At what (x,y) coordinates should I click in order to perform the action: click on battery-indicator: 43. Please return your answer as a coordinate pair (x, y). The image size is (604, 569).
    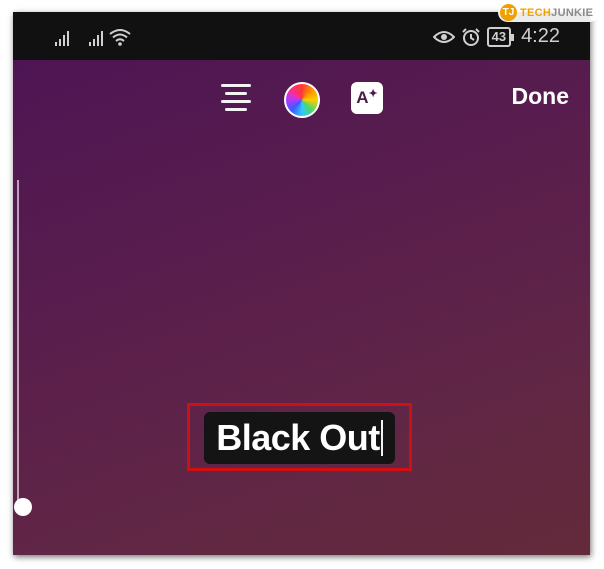
    Looking at the image, I should click on (500, 36).